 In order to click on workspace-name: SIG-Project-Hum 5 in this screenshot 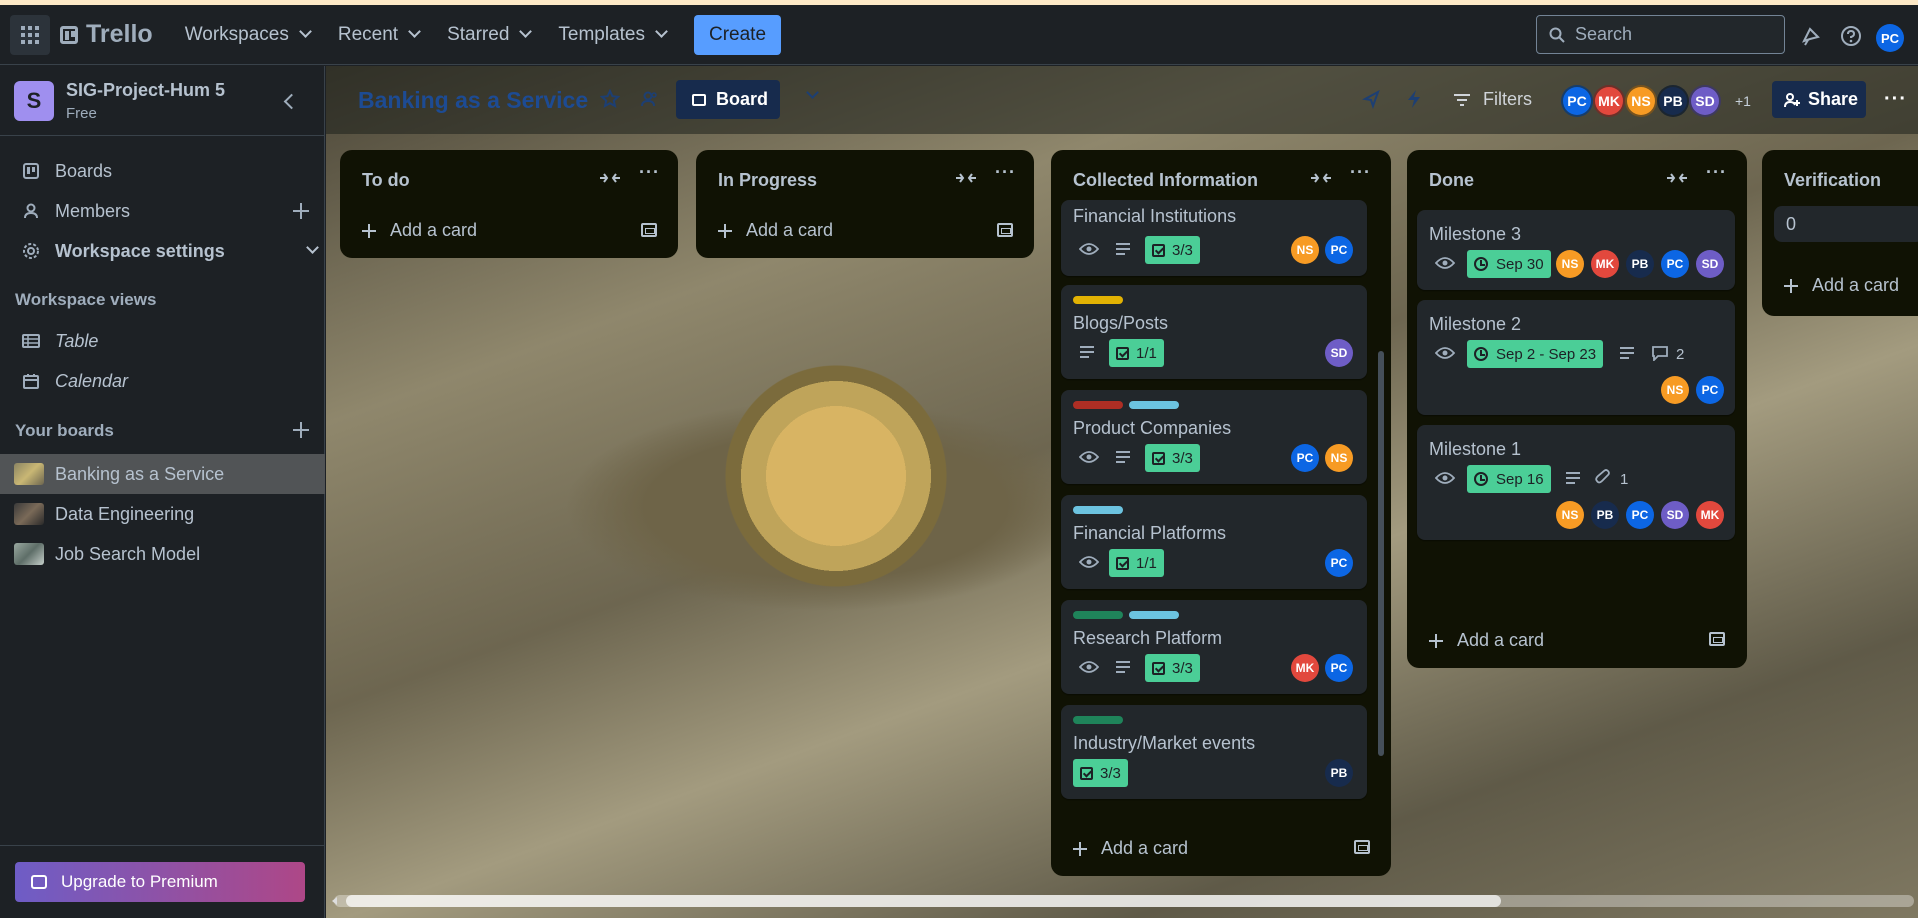, I will do `click(145, 90)`.